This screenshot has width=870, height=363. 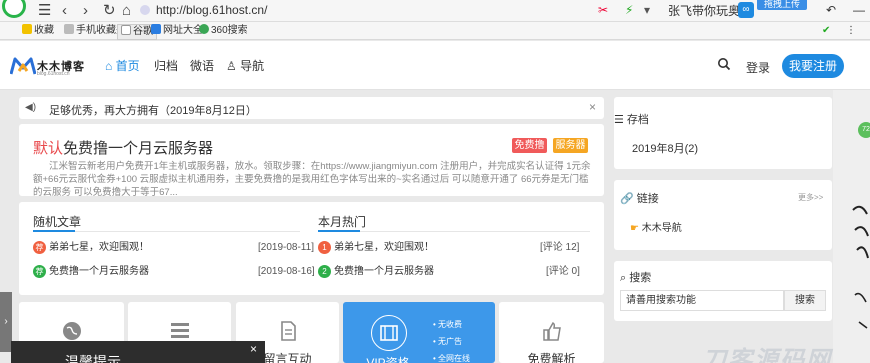 What do you see at coordinates (656, 226) in the screenshot?
I see `link-item: ☛ 木木导航` at bounding box center [656, 226].